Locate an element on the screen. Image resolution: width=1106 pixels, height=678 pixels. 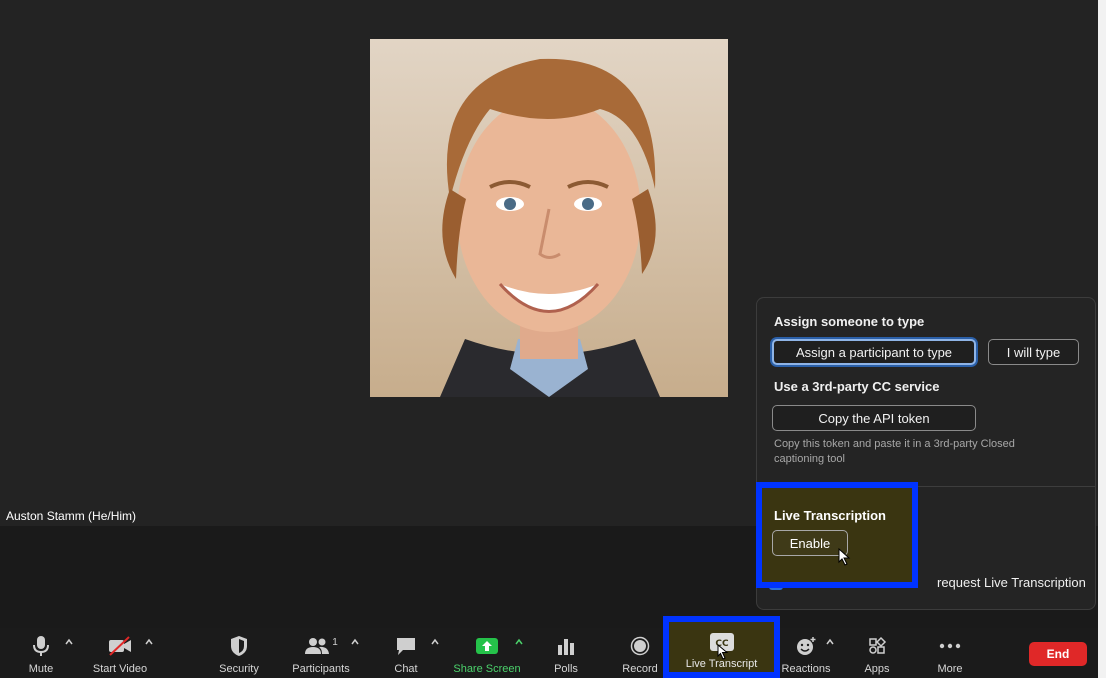
shield-icon is located at coordinates (239, 646).